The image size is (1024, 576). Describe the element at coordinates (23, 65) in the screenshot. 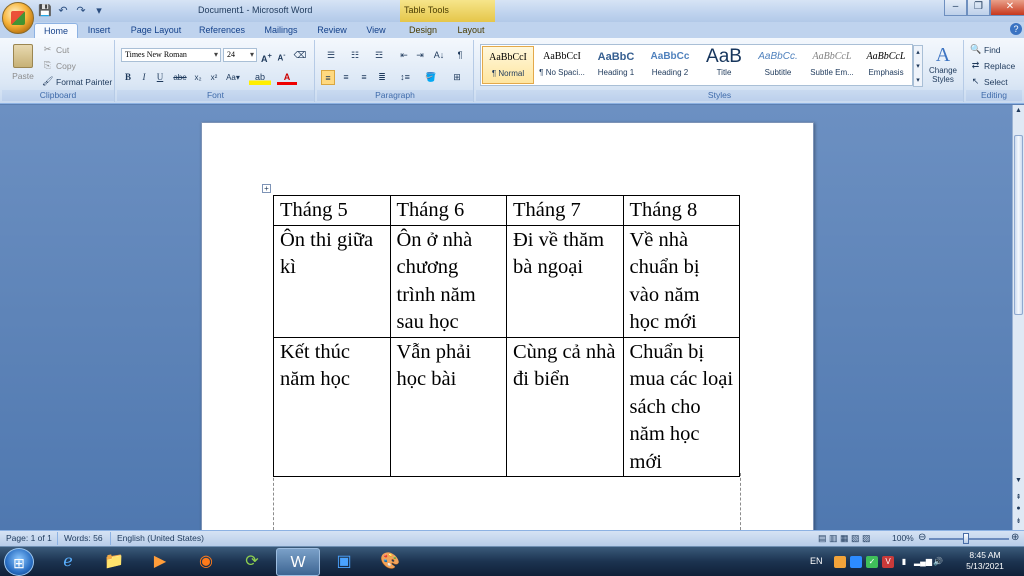

I see `paste-button: Paste` at that location.